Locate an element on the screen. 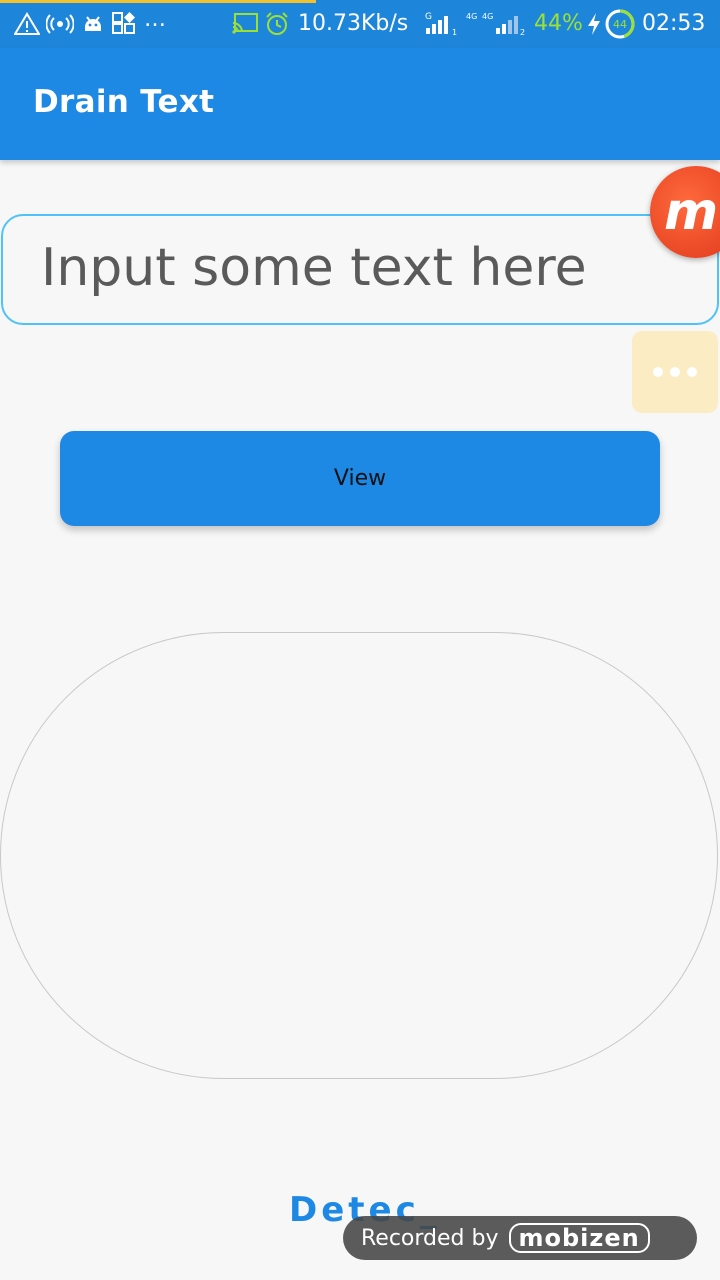 This screenshot has width=720, height=1280. warning-icon is located at coordinates (27, 24).